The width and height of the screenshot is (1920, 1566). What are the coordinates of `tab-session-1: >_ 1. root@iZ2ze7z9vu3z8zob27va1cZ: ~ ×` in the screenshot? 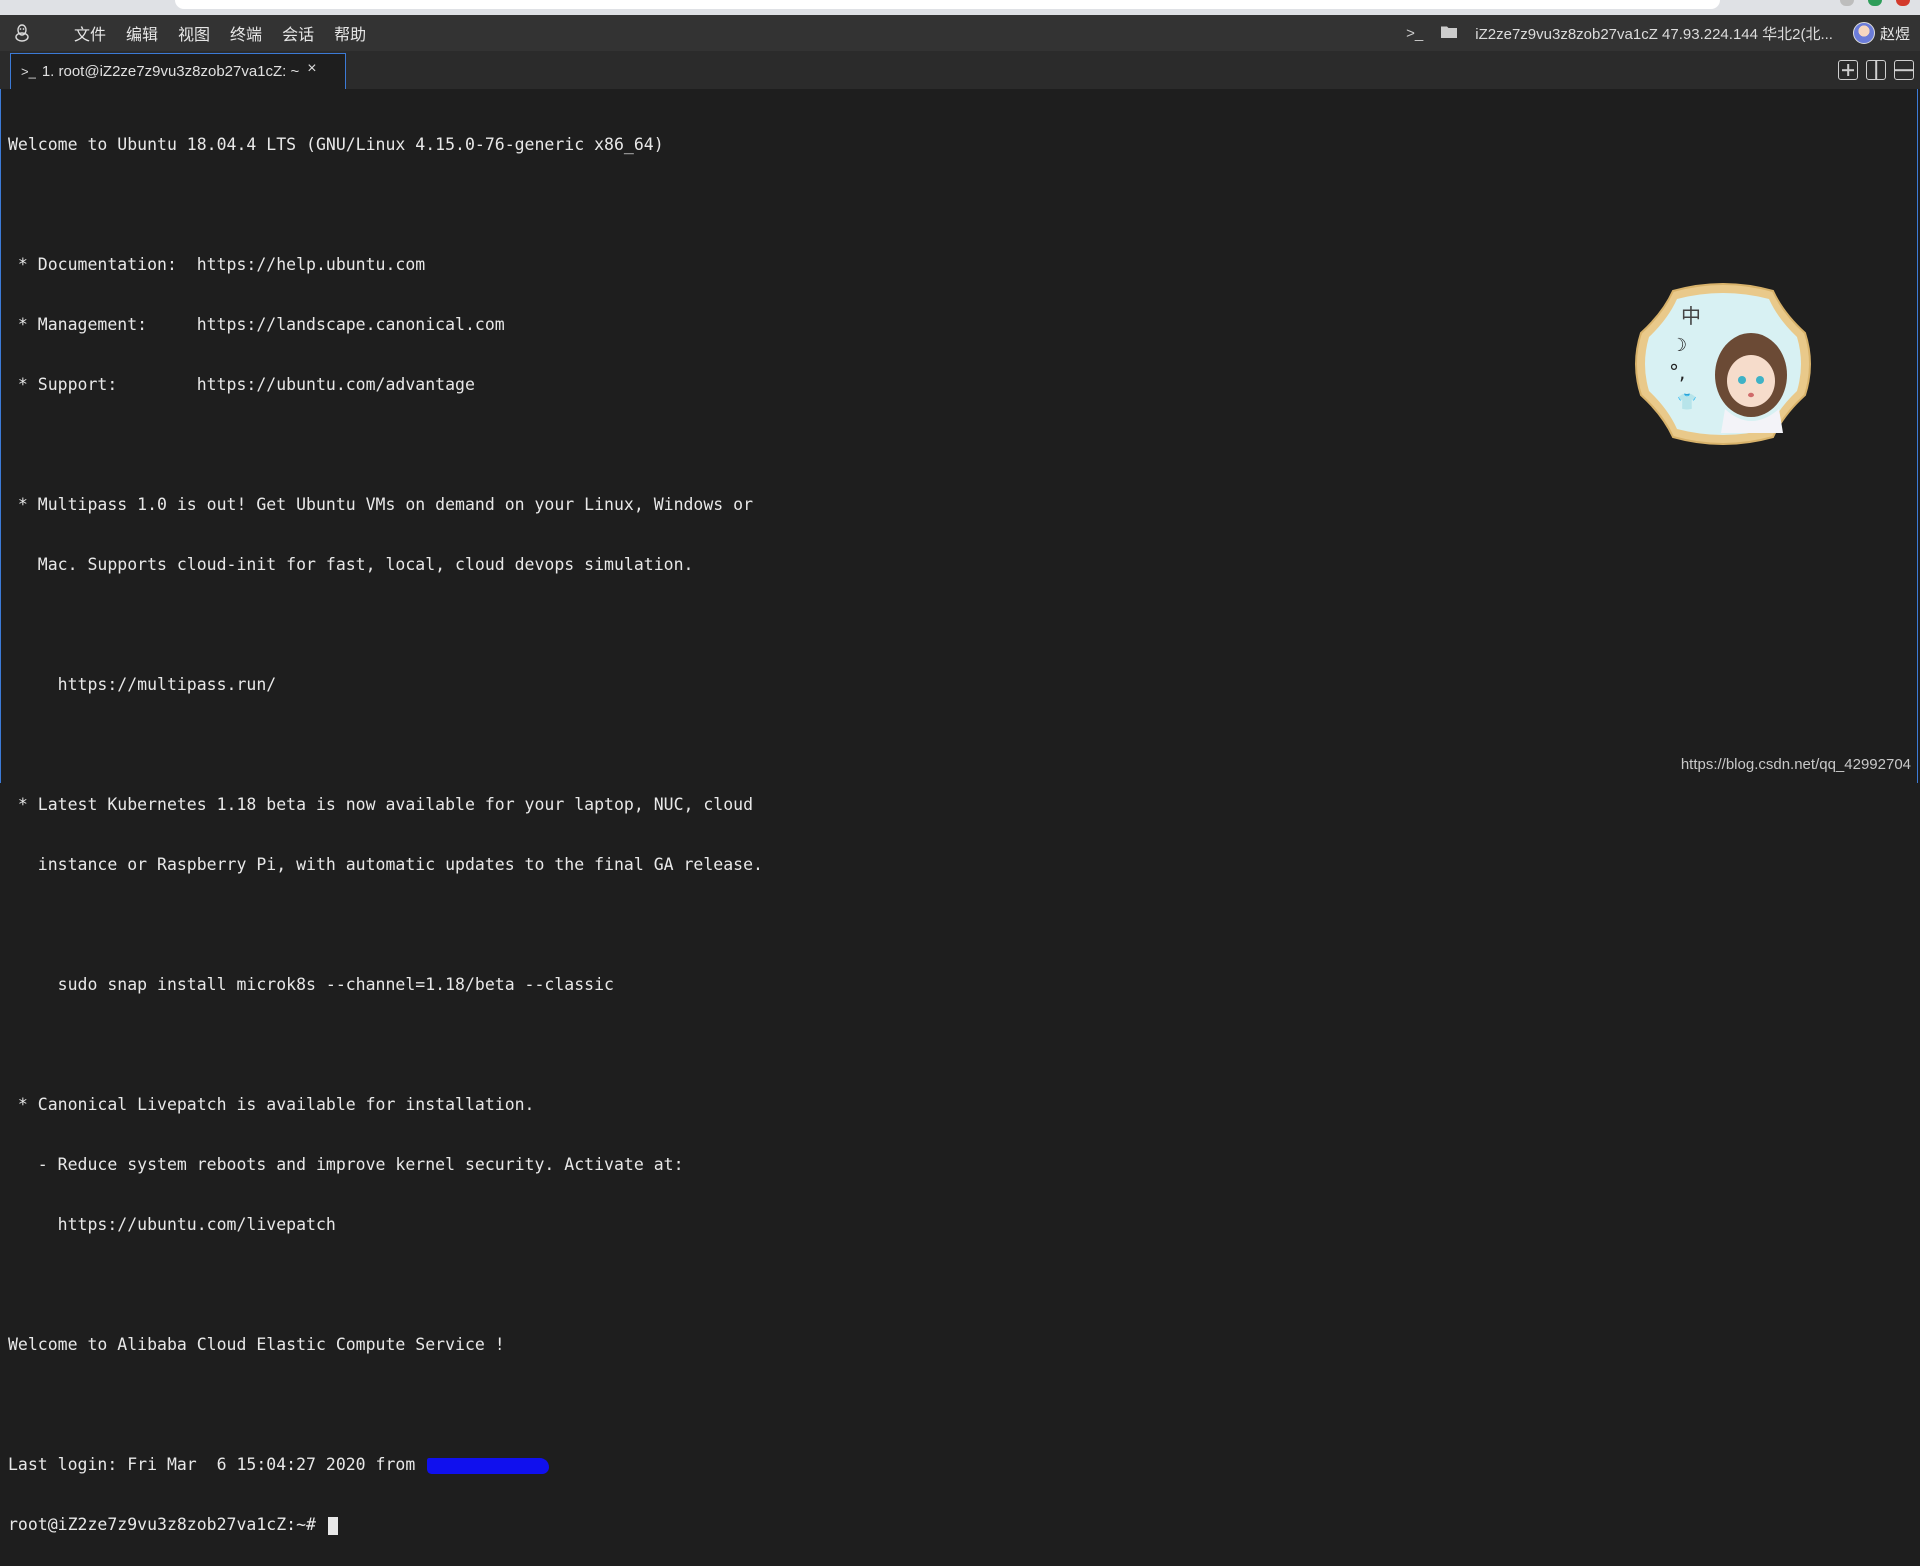 It's located at (178, 71).